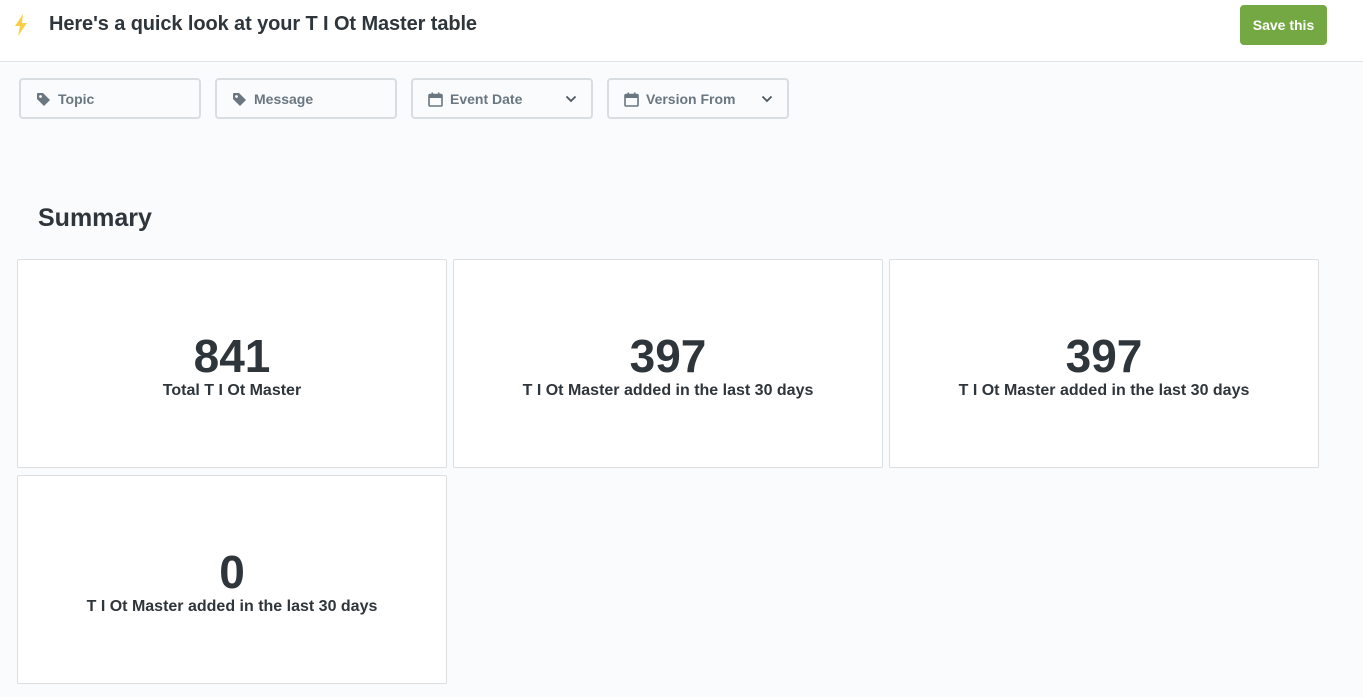 The height and width of the screenshot is (697, 1363). Describe the element at coordinates (21, 25) in the screenshot. I see `lightning-bolt-icon` at that location.